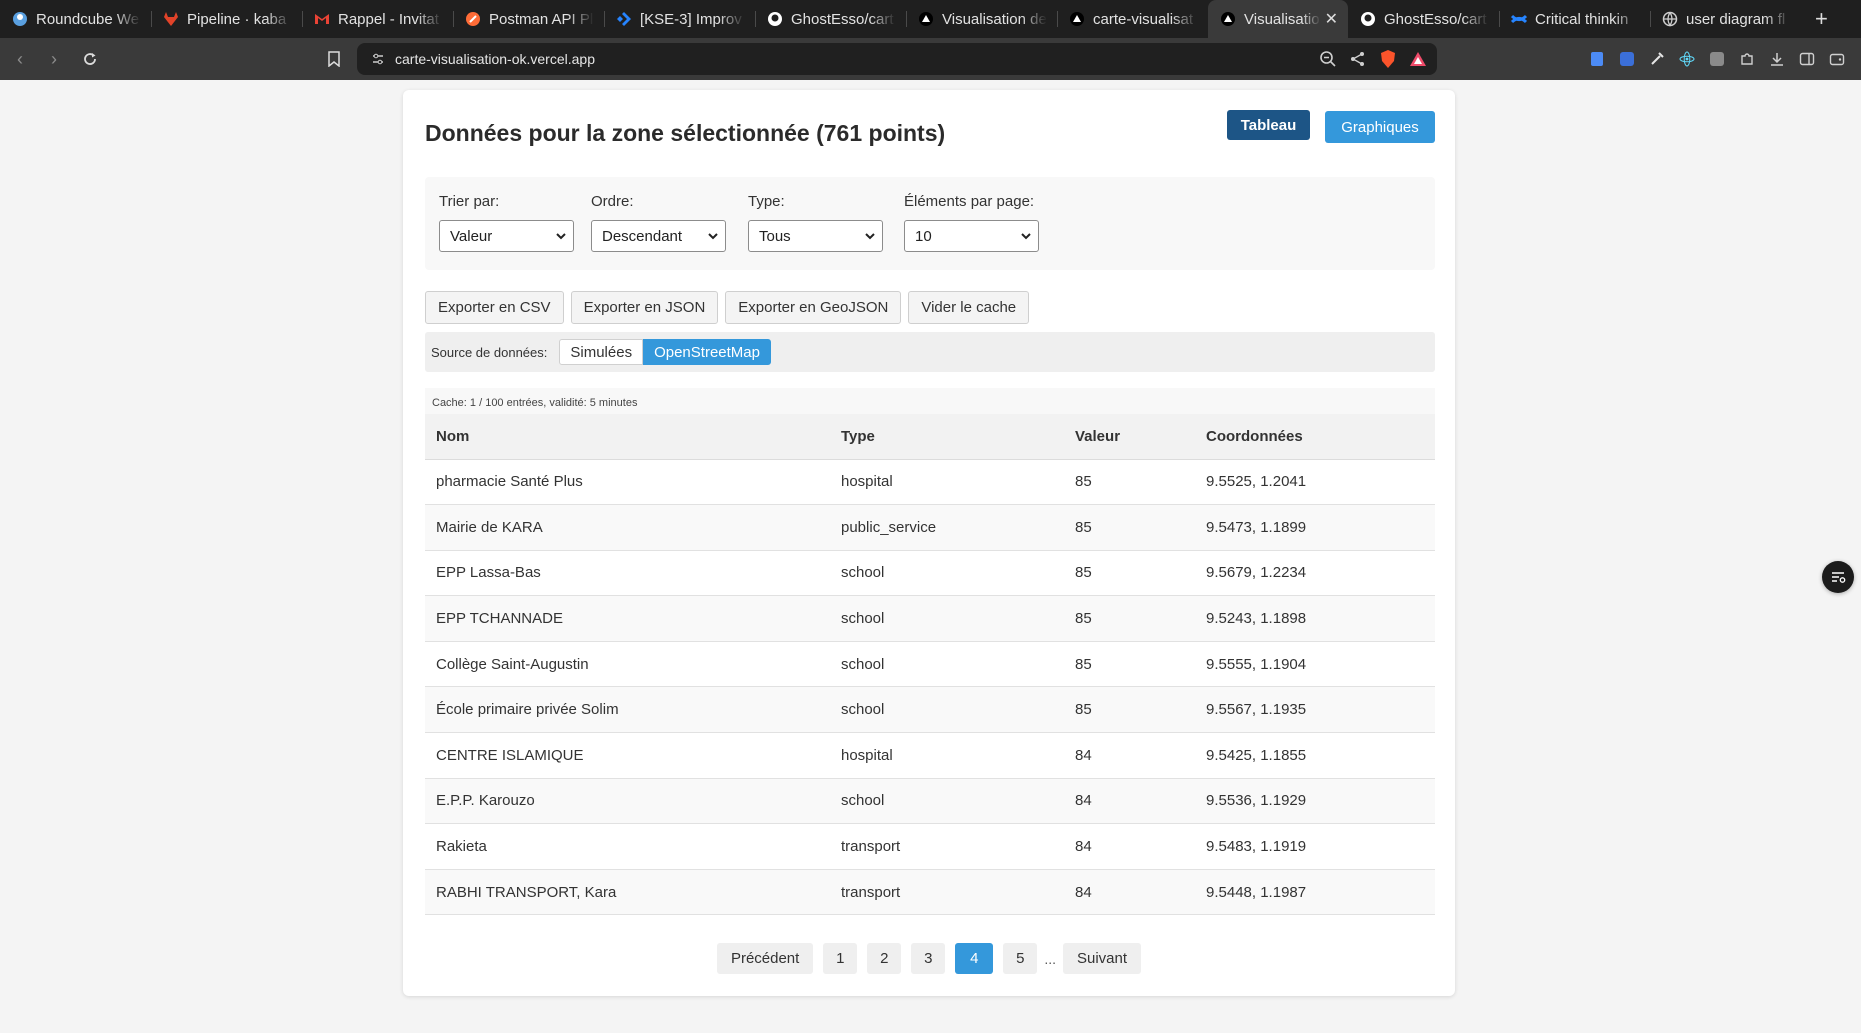 The image size is (1861, 1033). I want to click on wallet-icon, so click(1837, 59).